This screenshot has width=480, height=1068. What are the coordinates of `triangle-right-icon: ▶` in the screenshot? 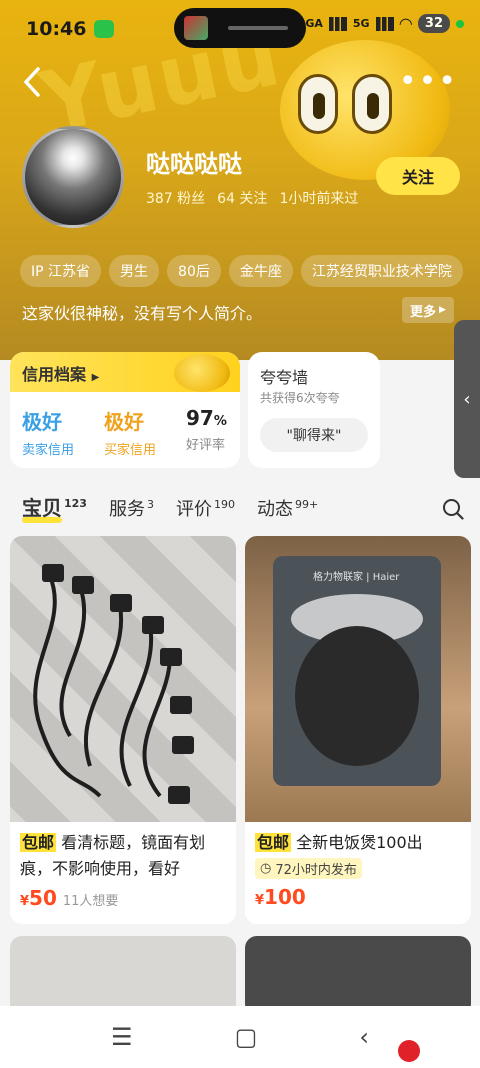 It's located at (442, 310).